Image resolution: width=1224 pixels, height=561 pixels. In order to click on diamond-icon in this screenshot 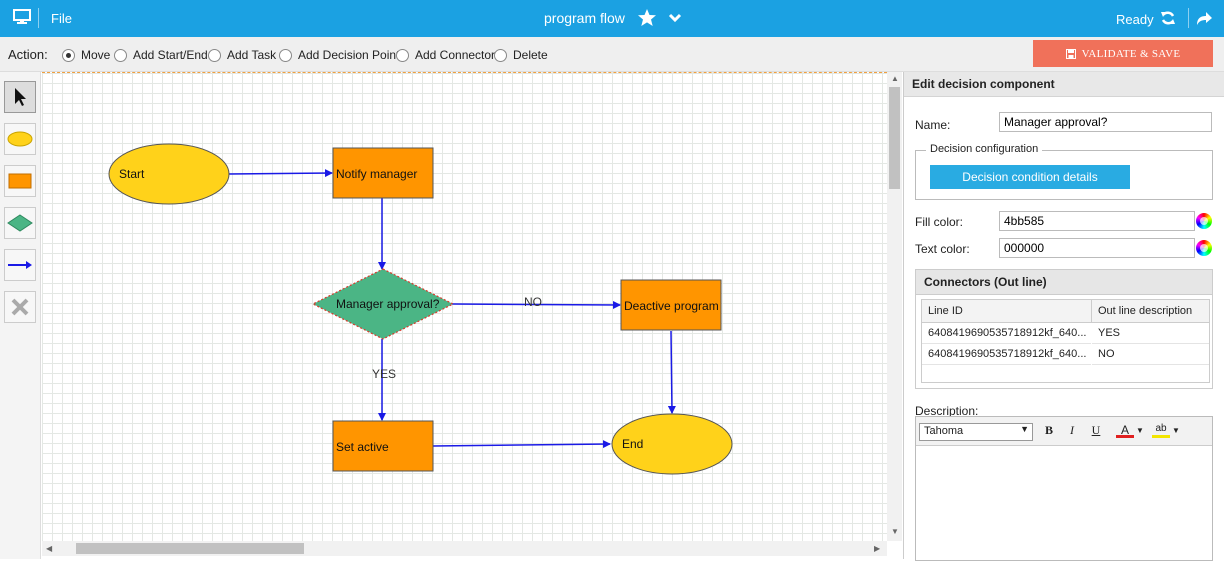, I will do `click(20, 223)`.